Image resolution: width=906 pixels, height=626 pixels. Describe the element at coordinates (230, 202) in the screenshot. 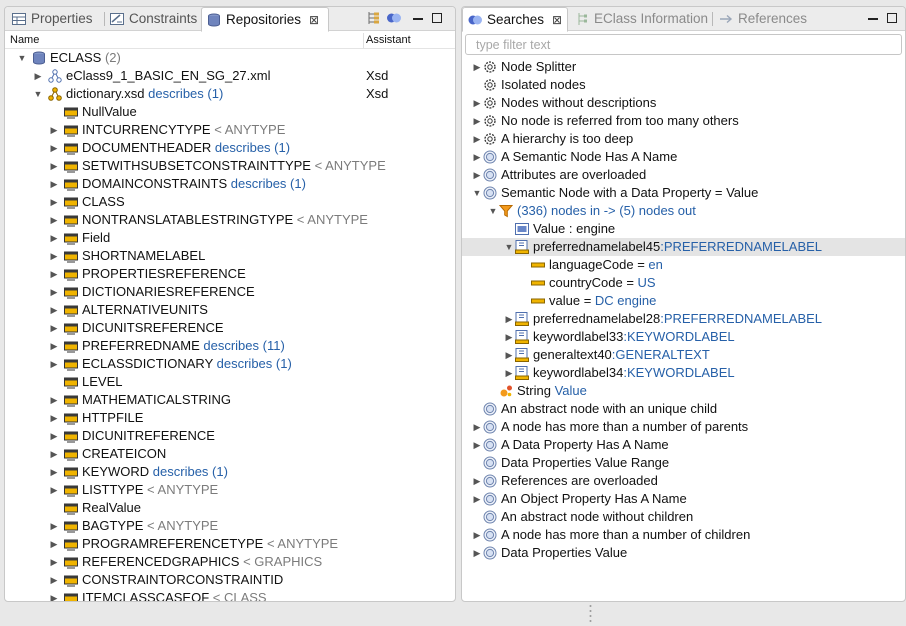

I see `tree-row: ▶ CLASS` at that location.